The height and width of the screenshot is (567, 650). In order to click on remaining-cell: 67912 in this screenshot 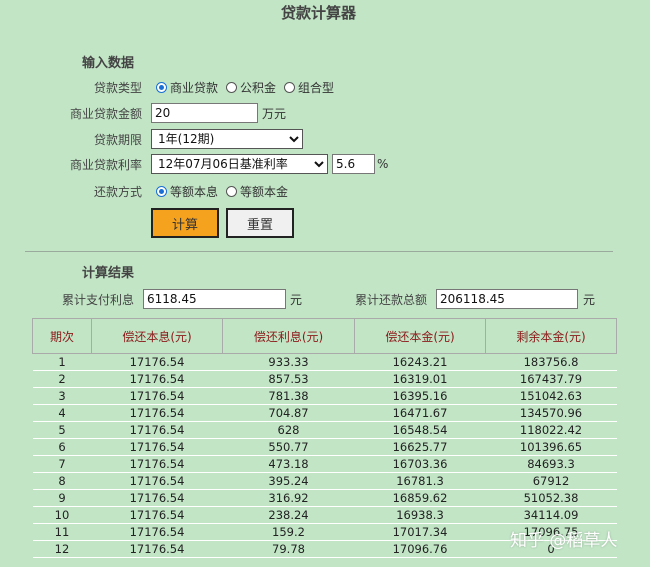, I will do `click(551, 481)`.